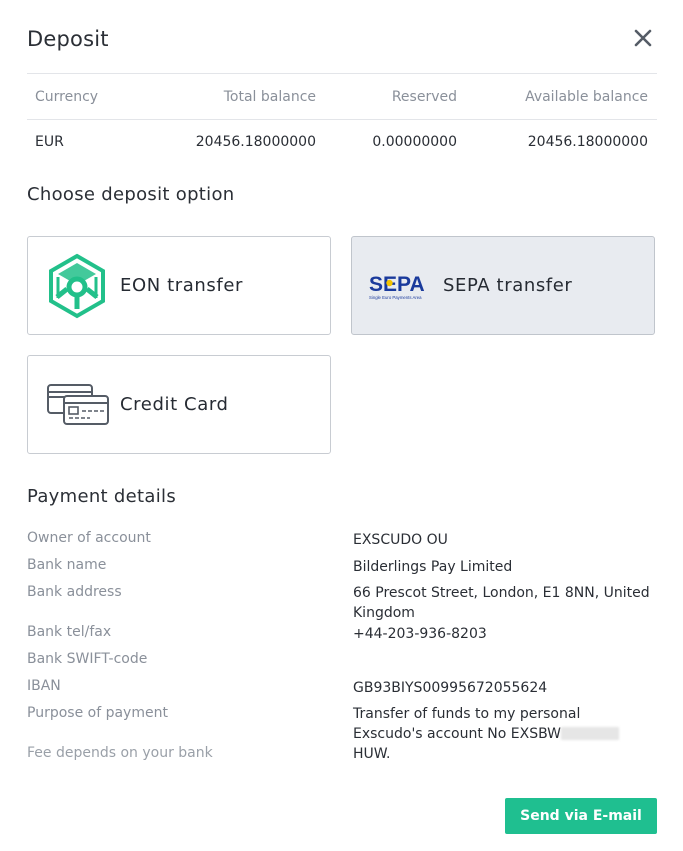 This screenshot has width=683, height=851. I want to click on close-button, so click(643, 40).